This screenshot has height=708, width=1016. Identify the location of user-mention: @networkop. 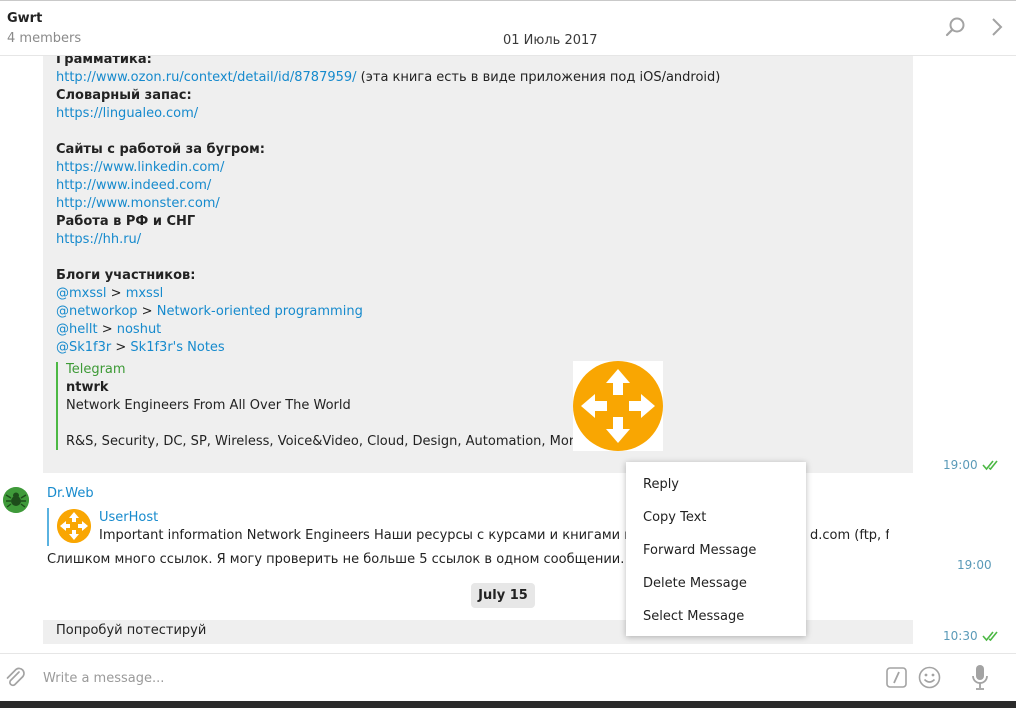
(97, 311).